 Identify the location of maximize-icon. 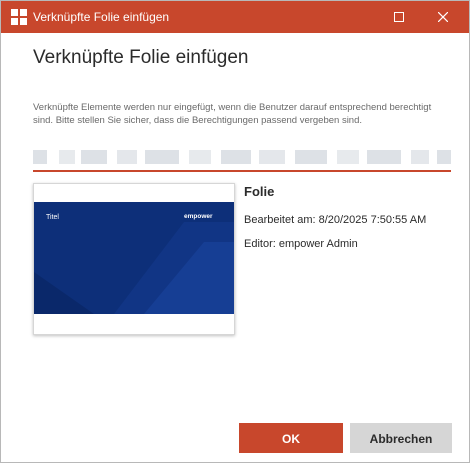
(399, 17).